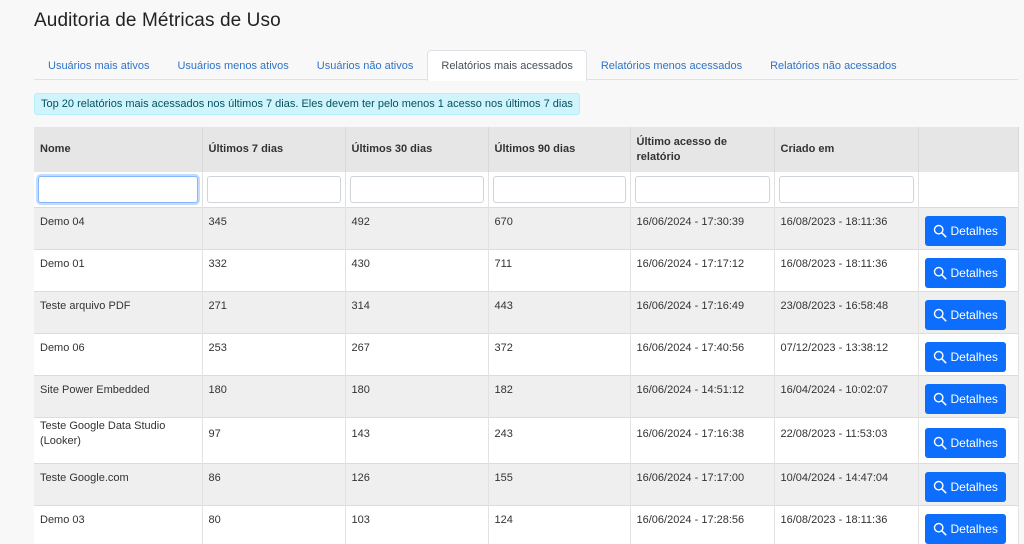 The height and width of the screenshot is (544, 1024). Describe the element at coordinates (360, 263) in the screenshot. I see `cell-30-dias-text: 430` at that location.